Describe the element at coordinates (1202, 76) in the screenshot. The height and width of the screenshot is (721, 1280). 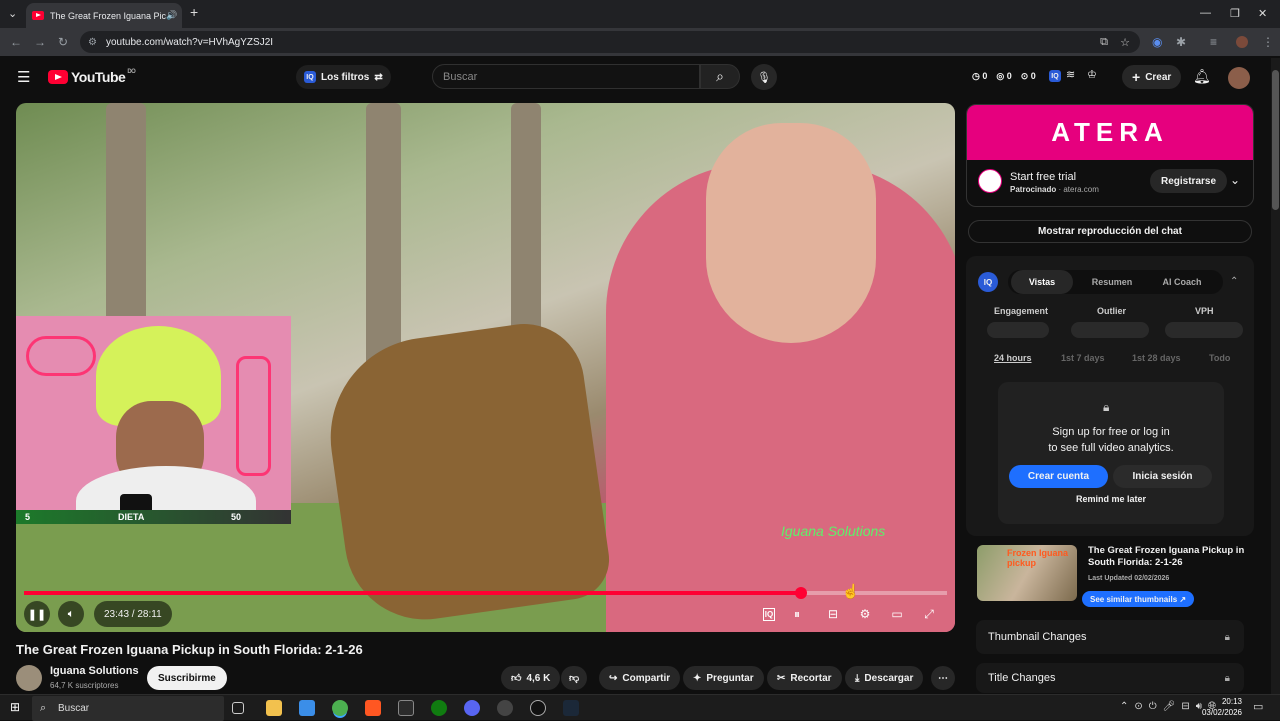
I see `notifications-bell-icon: 🔔︎` at that location.